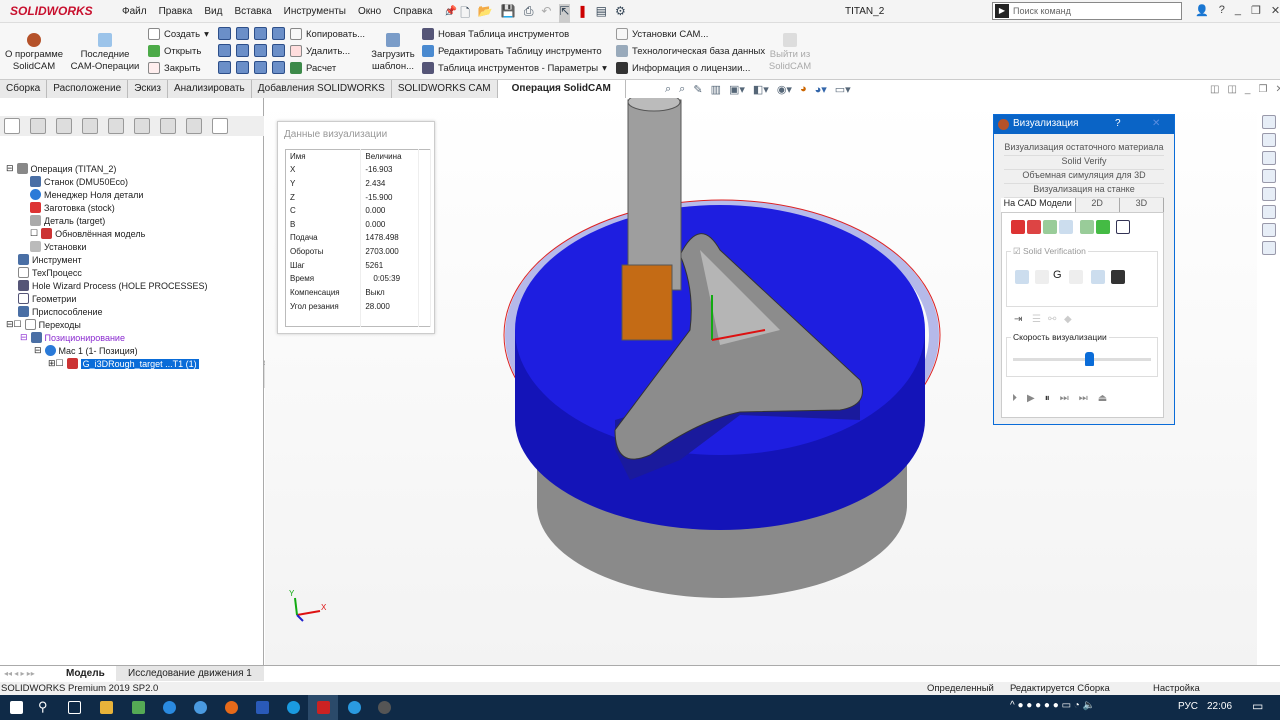  Describe the element at coordinates (1123, 227) in the screenshot. I see `table-view-icon` at that location.